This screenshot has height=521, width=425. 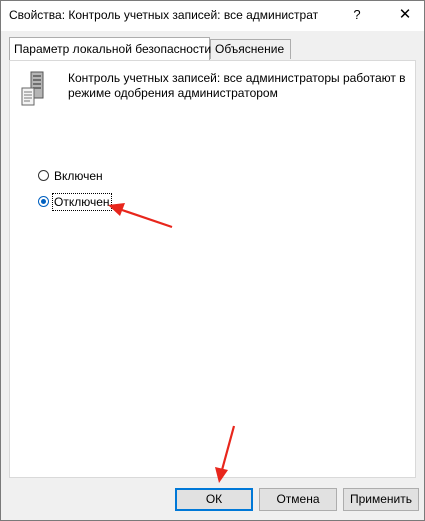 I want to click on ok-button: ОК, so click(x=214, y=499).